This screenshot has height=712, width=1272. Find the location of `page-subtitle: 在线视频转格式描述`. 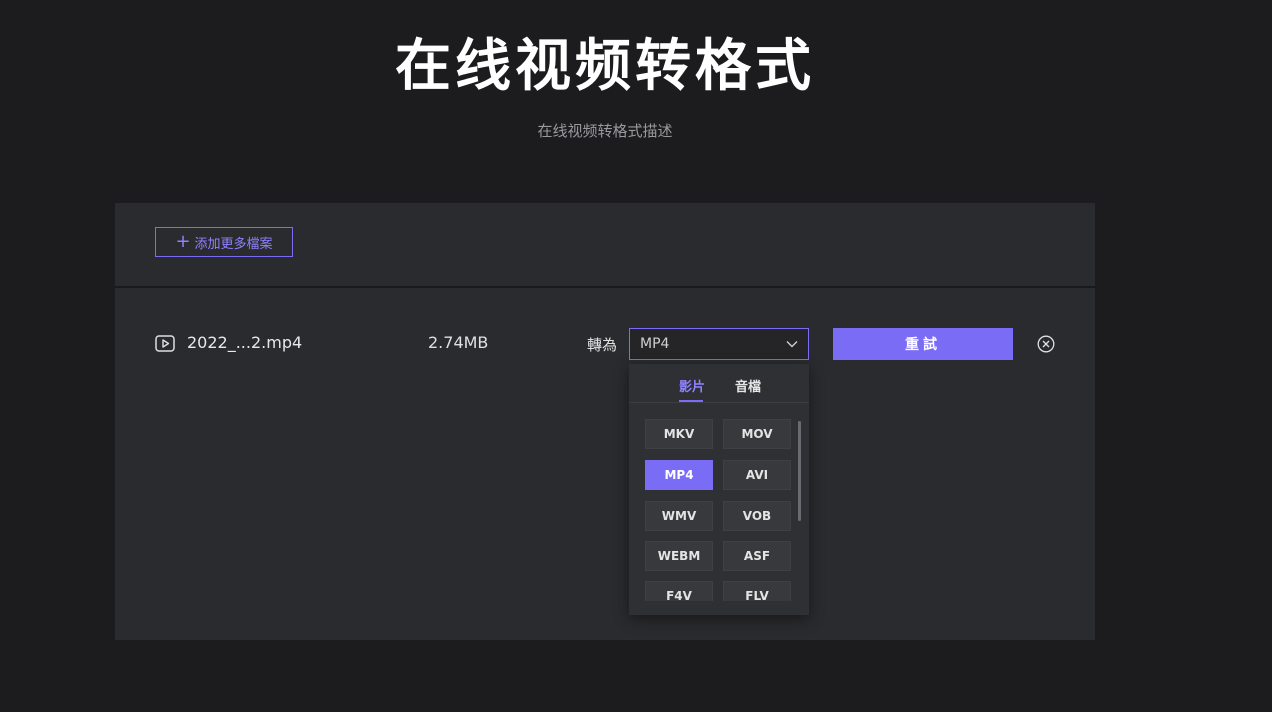

page-subtitle: 在线视频转格式描述 is located at coordinates (605, 131).